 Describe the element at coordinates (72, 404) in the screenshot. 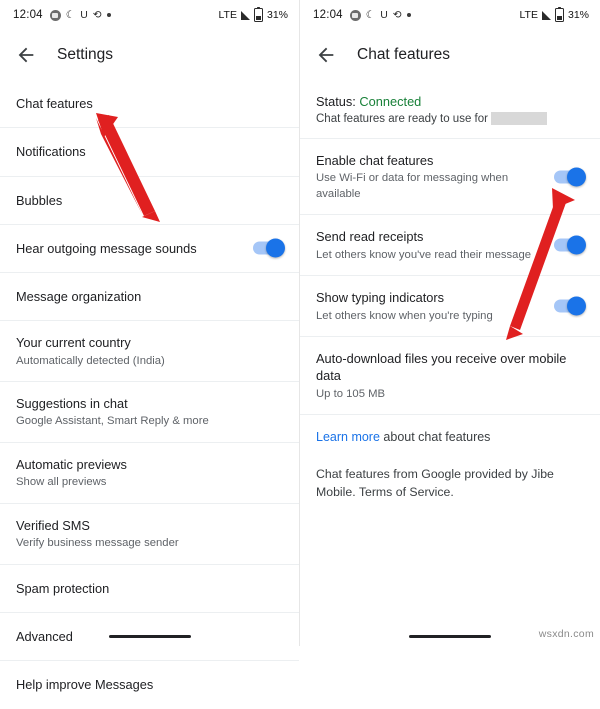

I see `row-title: Suggestions in chat` at that location.